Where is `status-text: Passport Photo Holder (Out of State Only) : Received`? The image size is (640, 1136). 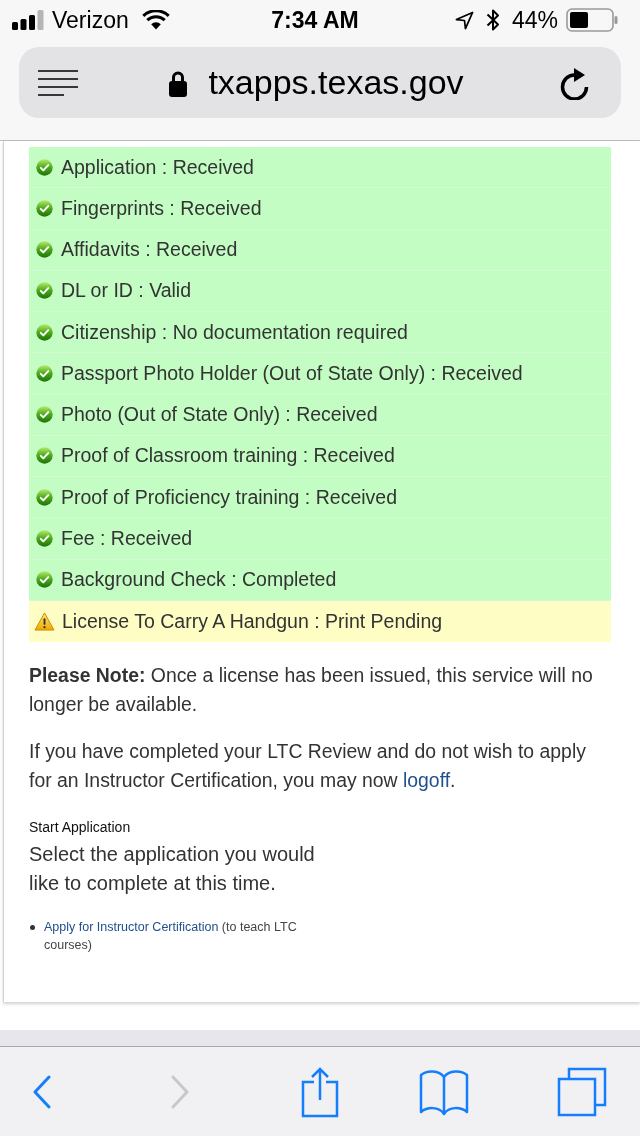
status-text: Passport Photo Holder (Out of State Only) : Received is located at coordinates (292, 373).